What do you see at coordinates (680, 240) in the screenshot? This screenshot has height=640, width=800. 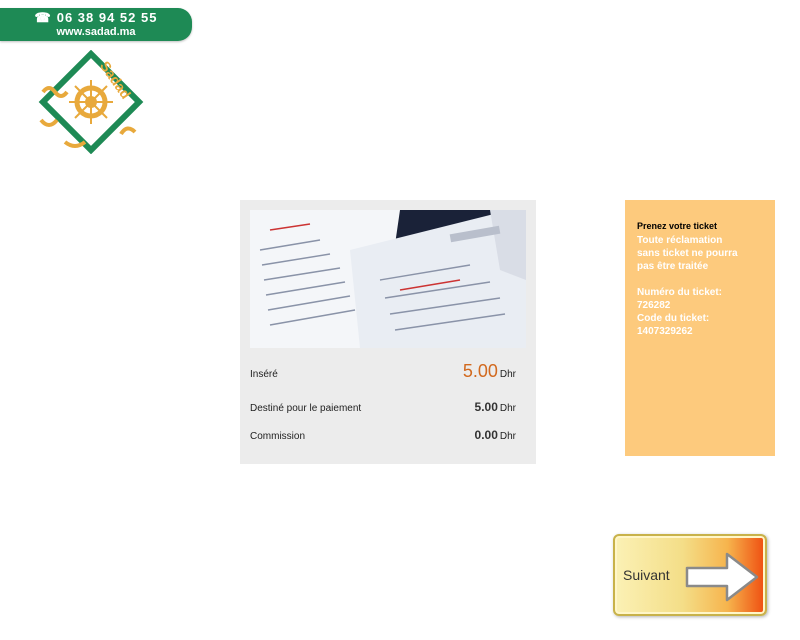 I see `warning-line: Toute réclamation` at bounding box center [680, 240].